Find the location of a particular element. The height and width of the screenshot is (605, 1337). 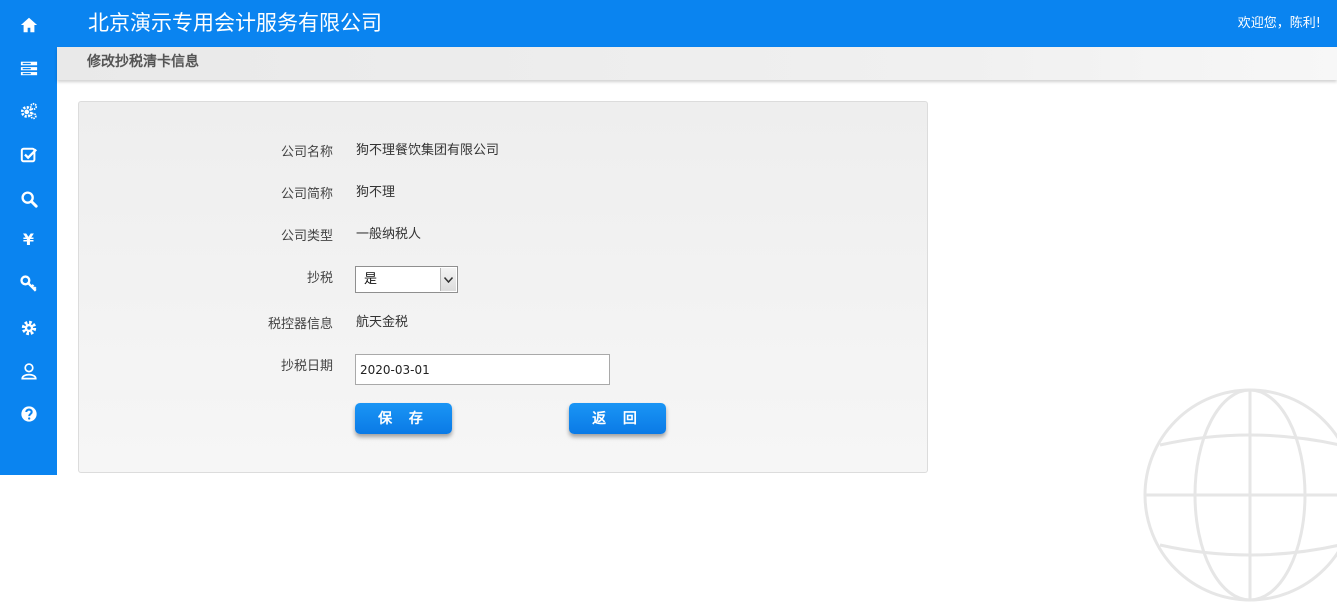

sidebar-item-settings is located at coordinates (28, 328).